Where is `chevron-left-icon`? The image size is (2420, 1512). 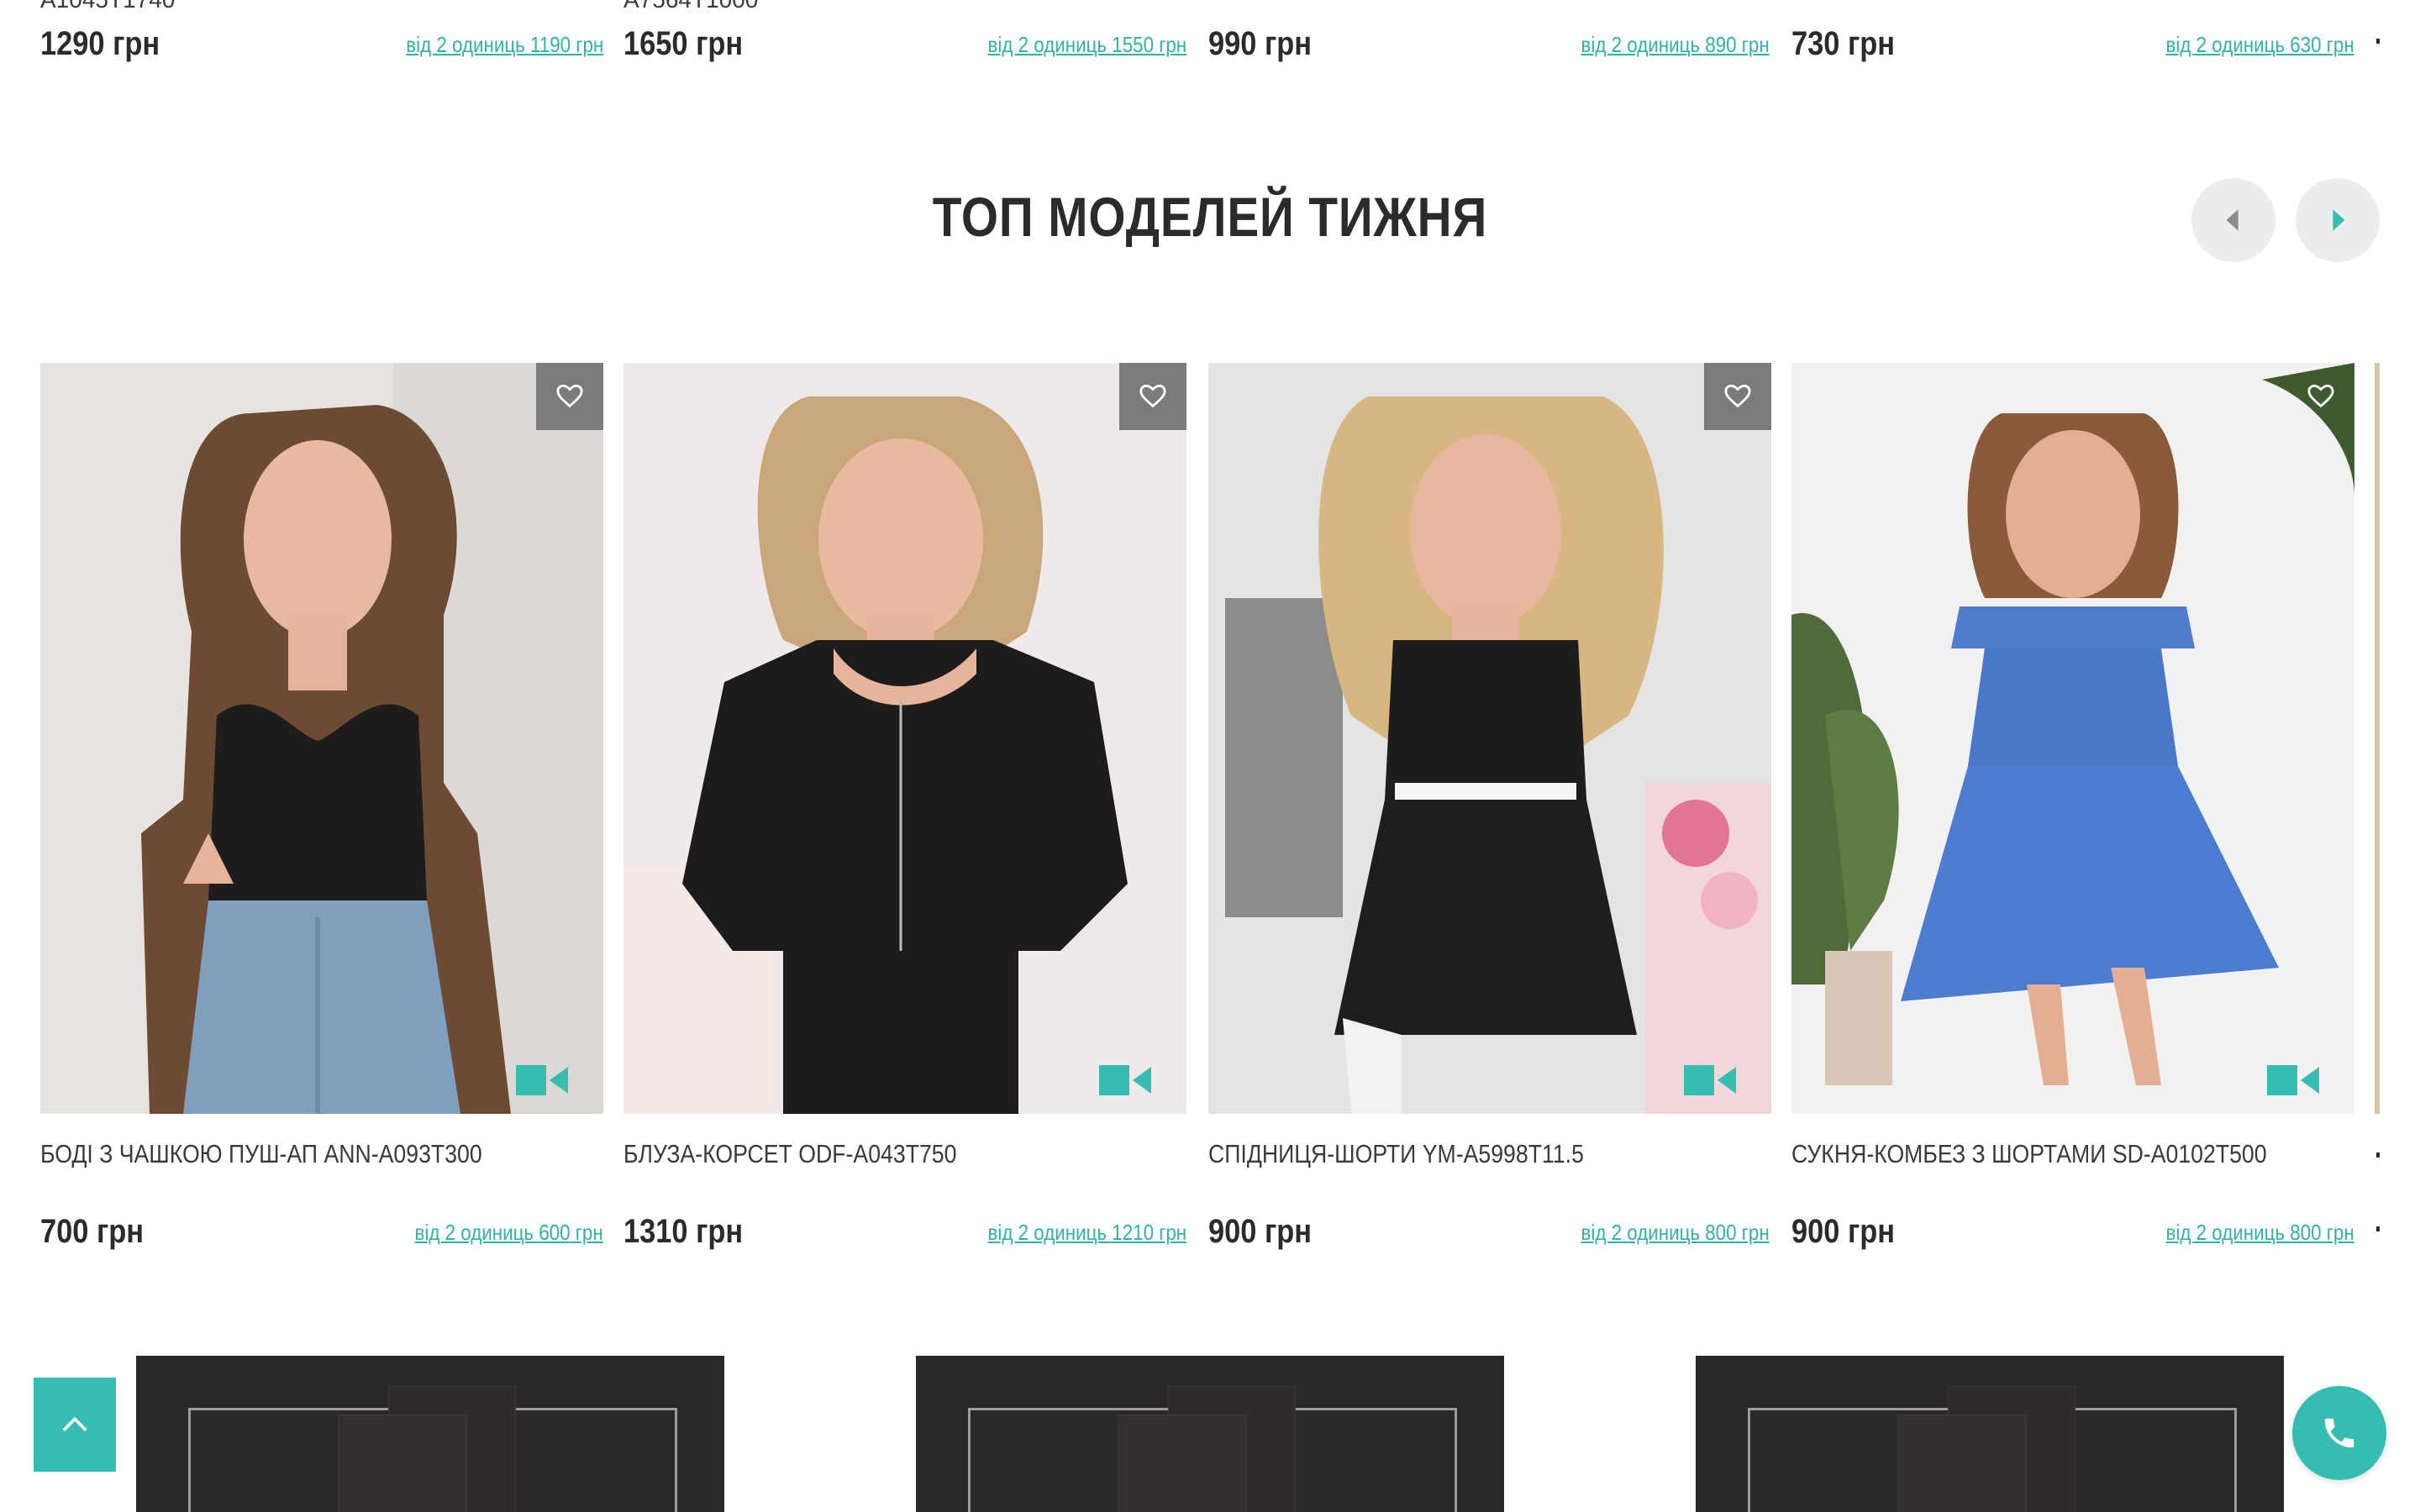
chevron-left-icon is located at coordinates (2232, 220).